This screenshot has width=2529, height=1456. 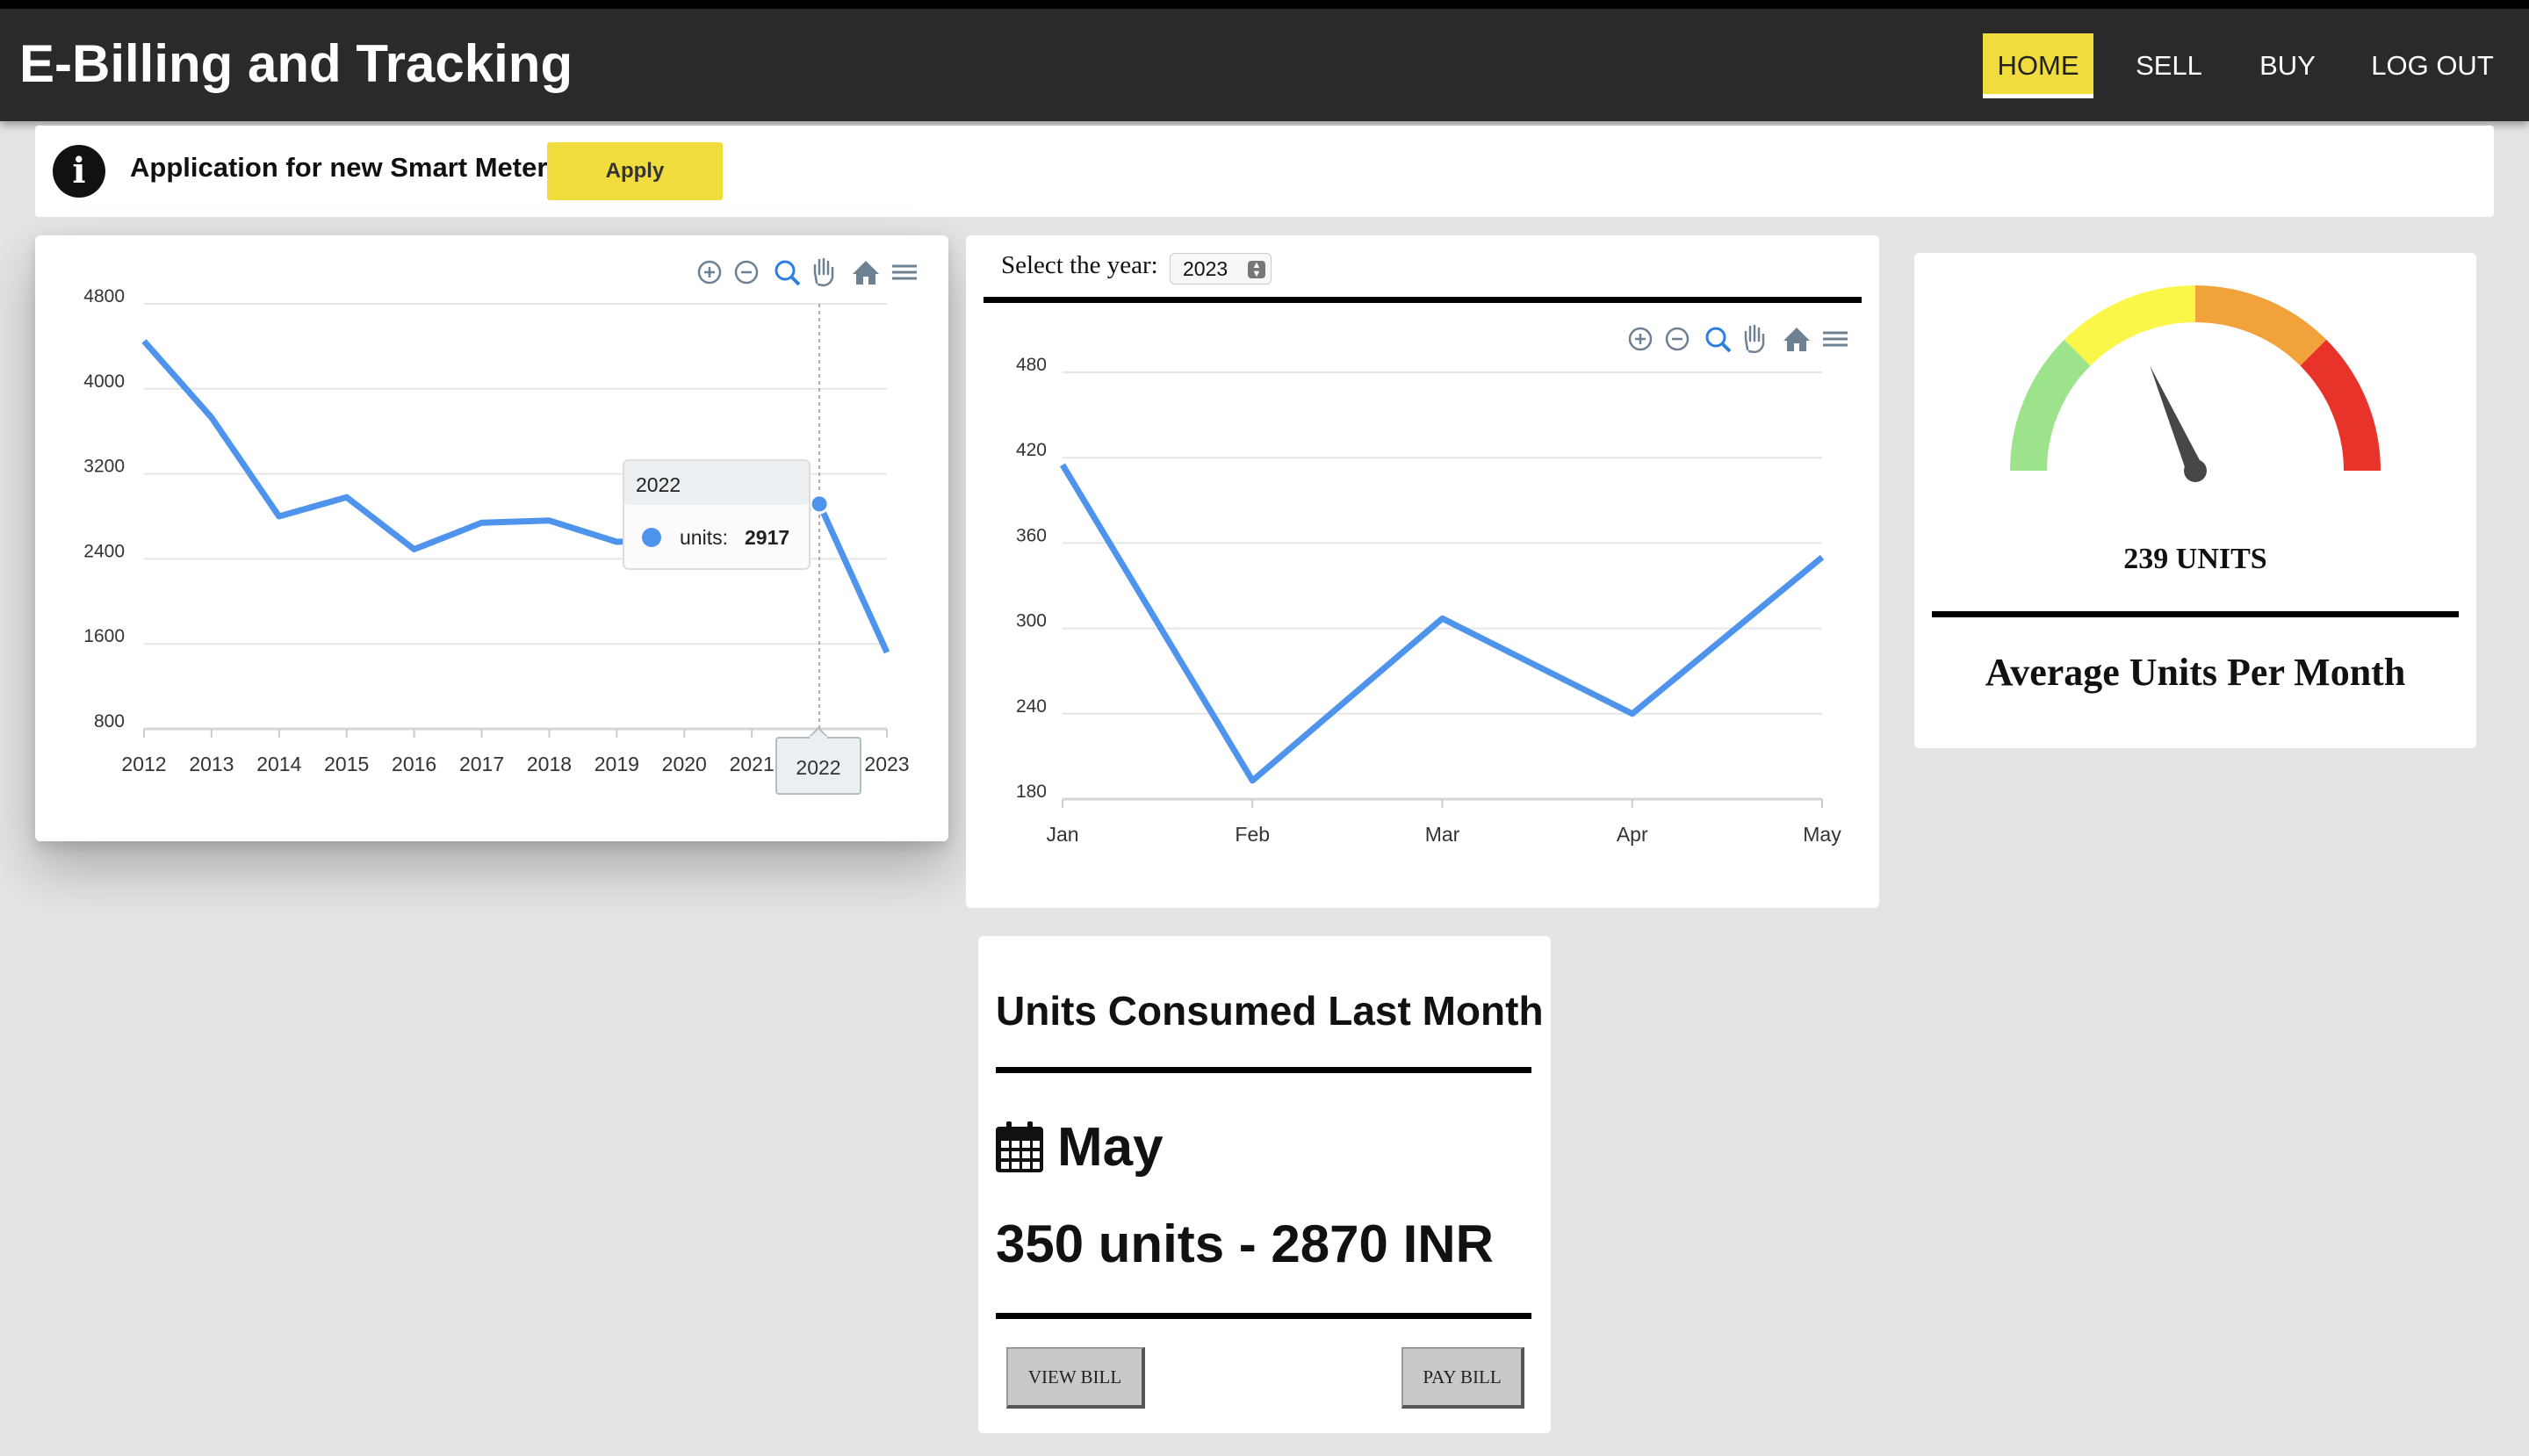 What do you see at coordinates (104, 296) in the screenshot?
I see `y-tick-label: 4800` at bounding box center [104, 296].